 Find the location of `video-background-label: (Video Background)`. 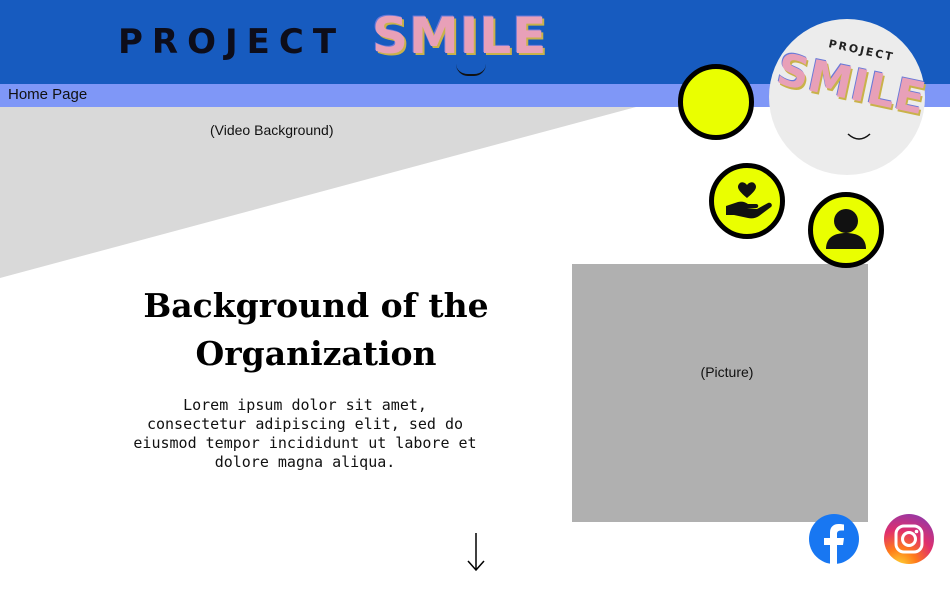

video-background-label: (Video Background) is located at coordinates (272, 130).